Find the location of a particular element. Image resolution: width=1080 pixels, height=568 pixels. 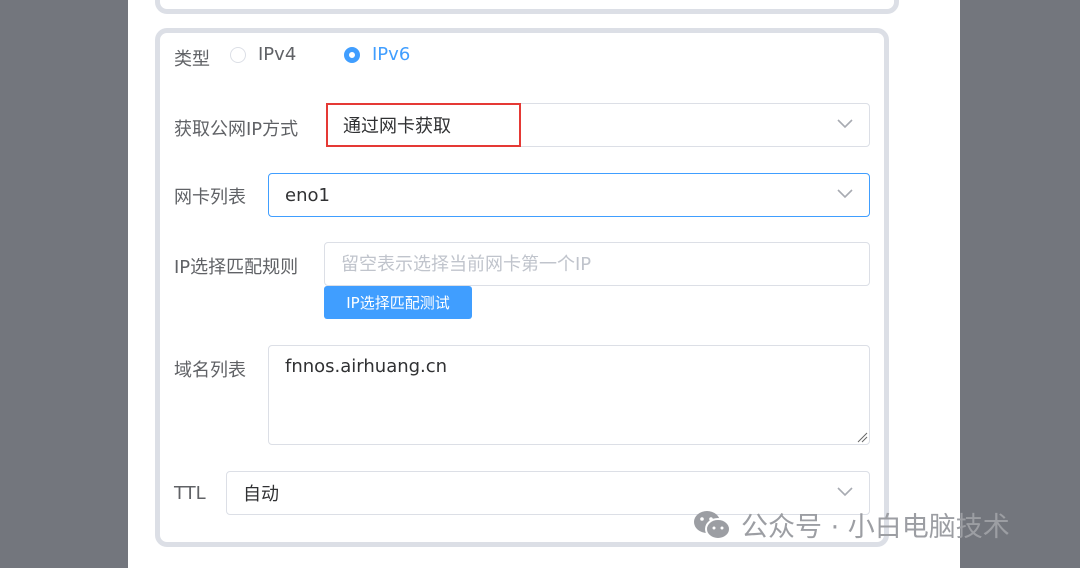

radio-ipv4-dot is located at coordinates (238, 54).